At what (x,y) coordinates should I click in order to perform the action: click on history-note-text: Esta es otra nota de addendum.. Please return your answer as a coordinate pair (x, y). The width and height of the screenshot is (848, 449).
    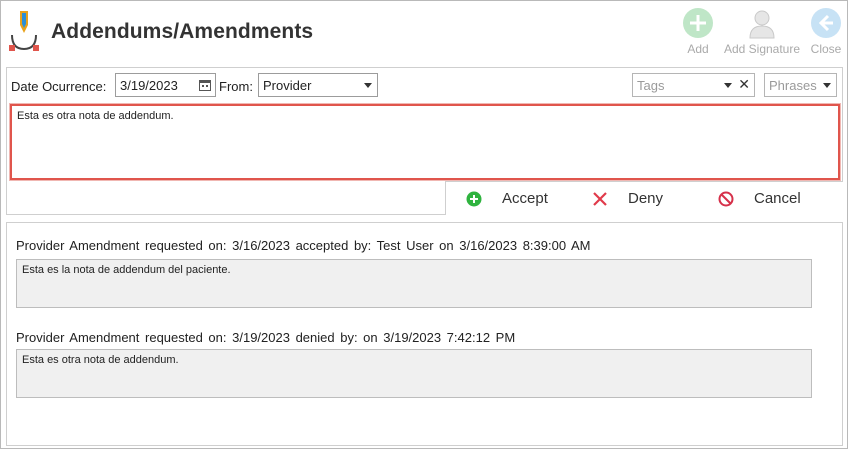
    Looking at the image, I should click on (100, 360).